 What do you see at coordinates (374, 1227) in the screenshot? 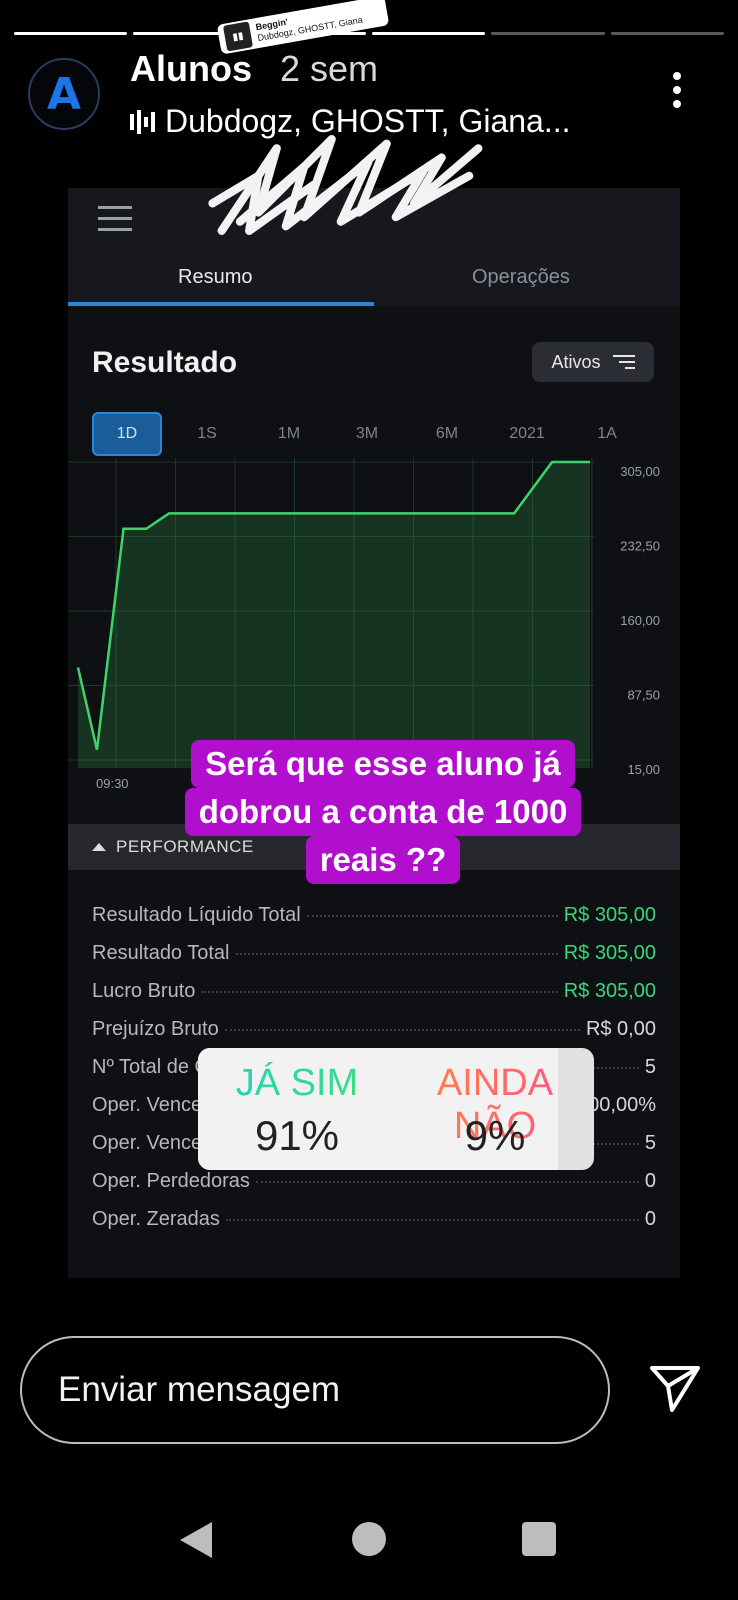
I see `performance-row: Oper. Zeradas 0` at bounding box center [374, 1227].